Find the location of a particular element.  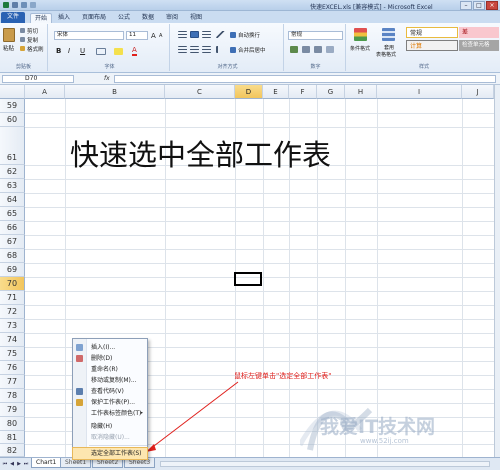

table-format-icon is located at coordinates (388, 34).